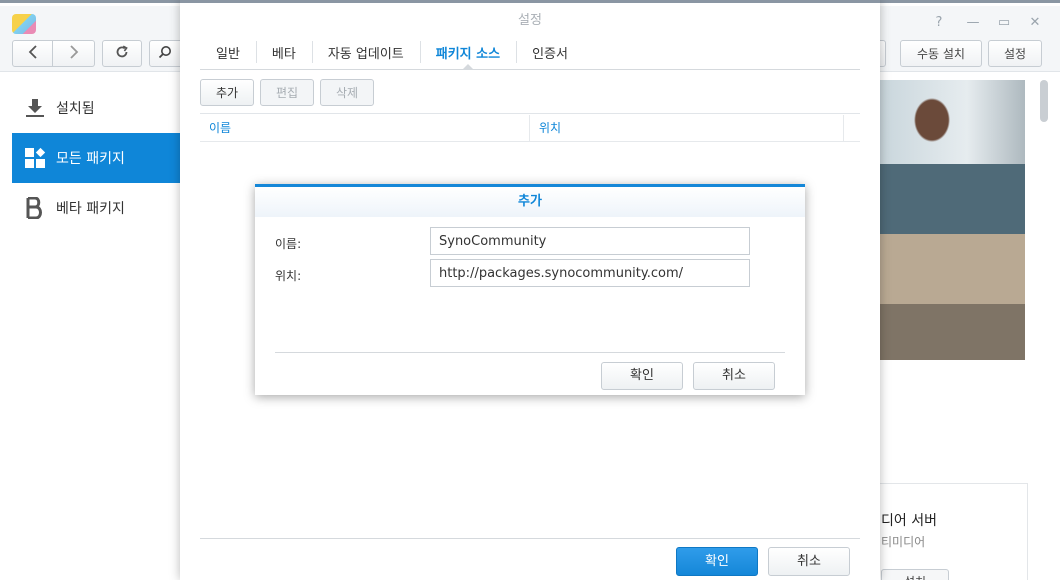 This screenshot has height=580, width=1060. I want to click on dialog-footer-divider, so click(530, 538).